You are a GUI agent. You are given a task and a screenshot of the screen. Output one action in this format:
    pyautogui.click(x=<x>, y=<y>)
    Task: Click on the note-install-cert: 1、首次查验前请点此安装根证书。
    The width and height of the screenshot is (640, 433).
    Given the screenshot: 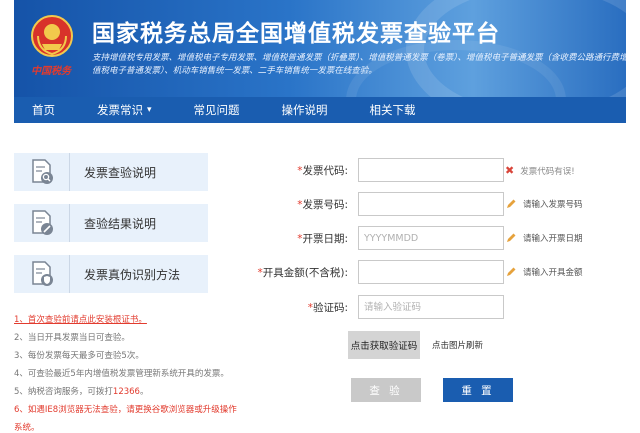 What is the action you would take?
    pyautogui.click(x=129, y=320)
    